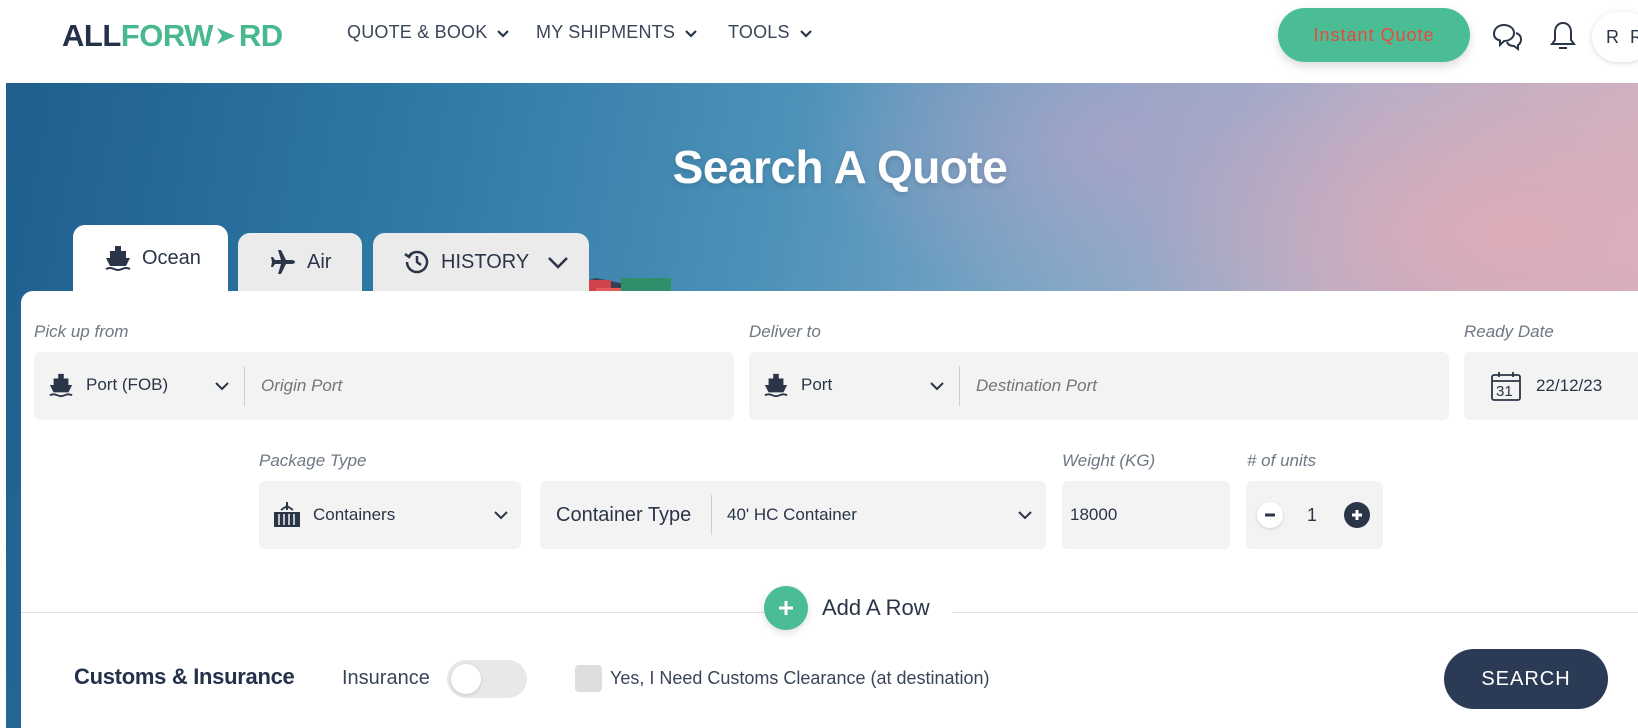  Describe the element at coordinates (1374, 35) in the screenshot. I see `instant-quote-button: Instant Quote` at that location.